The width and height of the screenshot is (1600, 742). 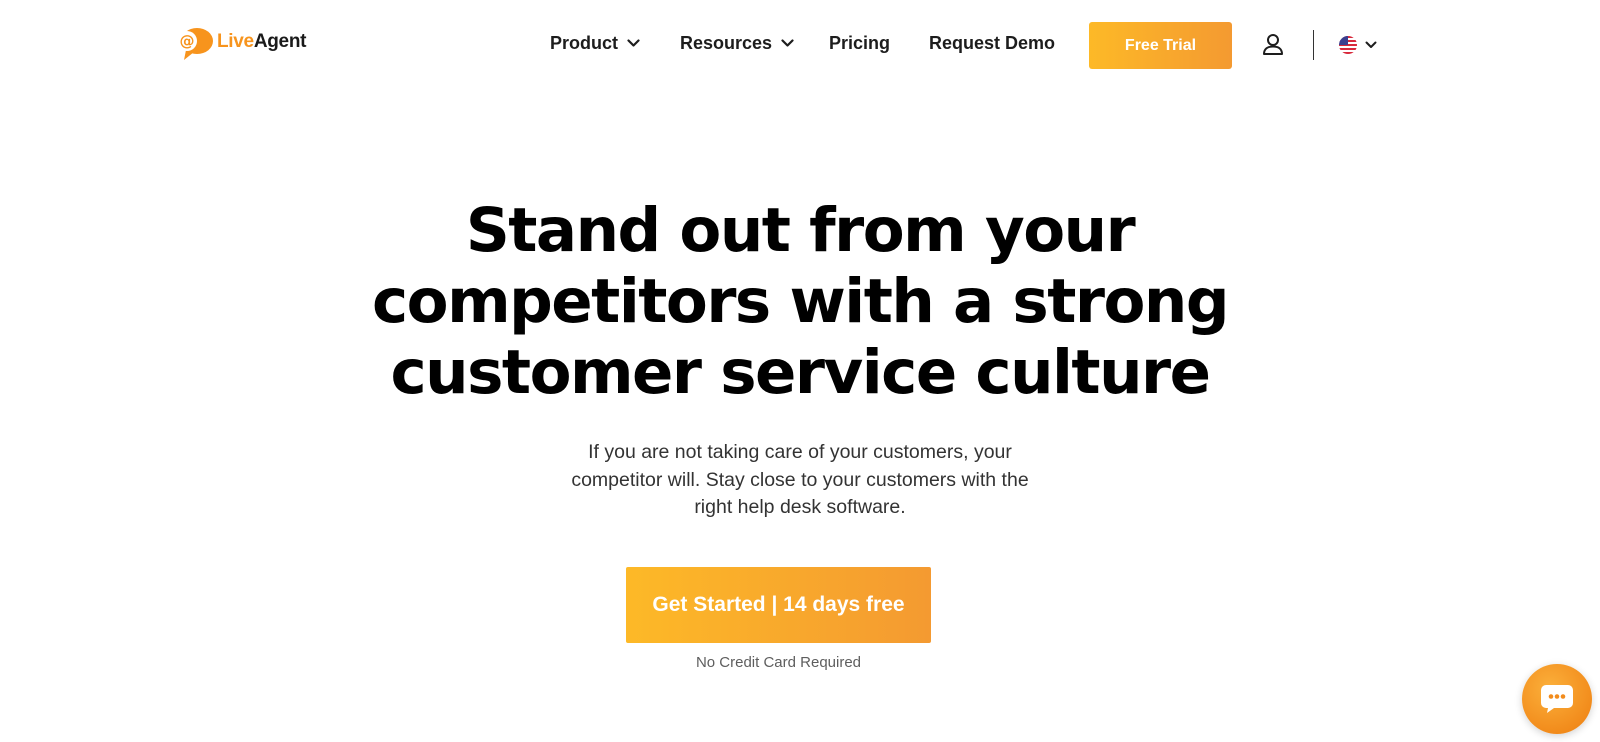 I want to click on chat-widget-button, so click(x=1557, y=699).